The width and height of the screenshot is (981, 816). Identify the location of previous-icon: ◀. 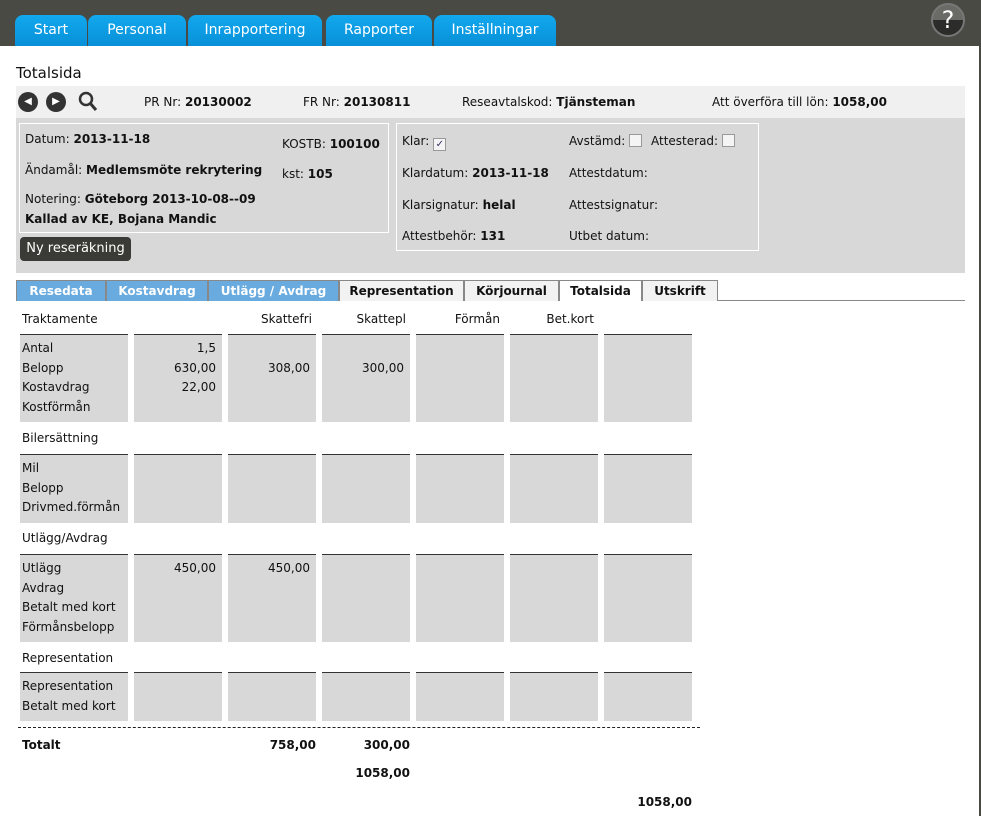
(28, 102).